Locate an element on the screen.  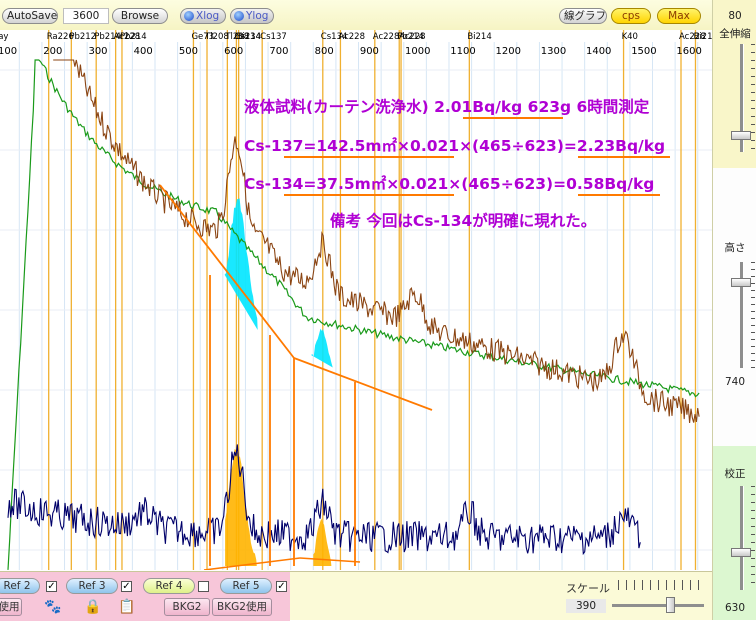
scale-slider-track is located at coordinates (658, 605).